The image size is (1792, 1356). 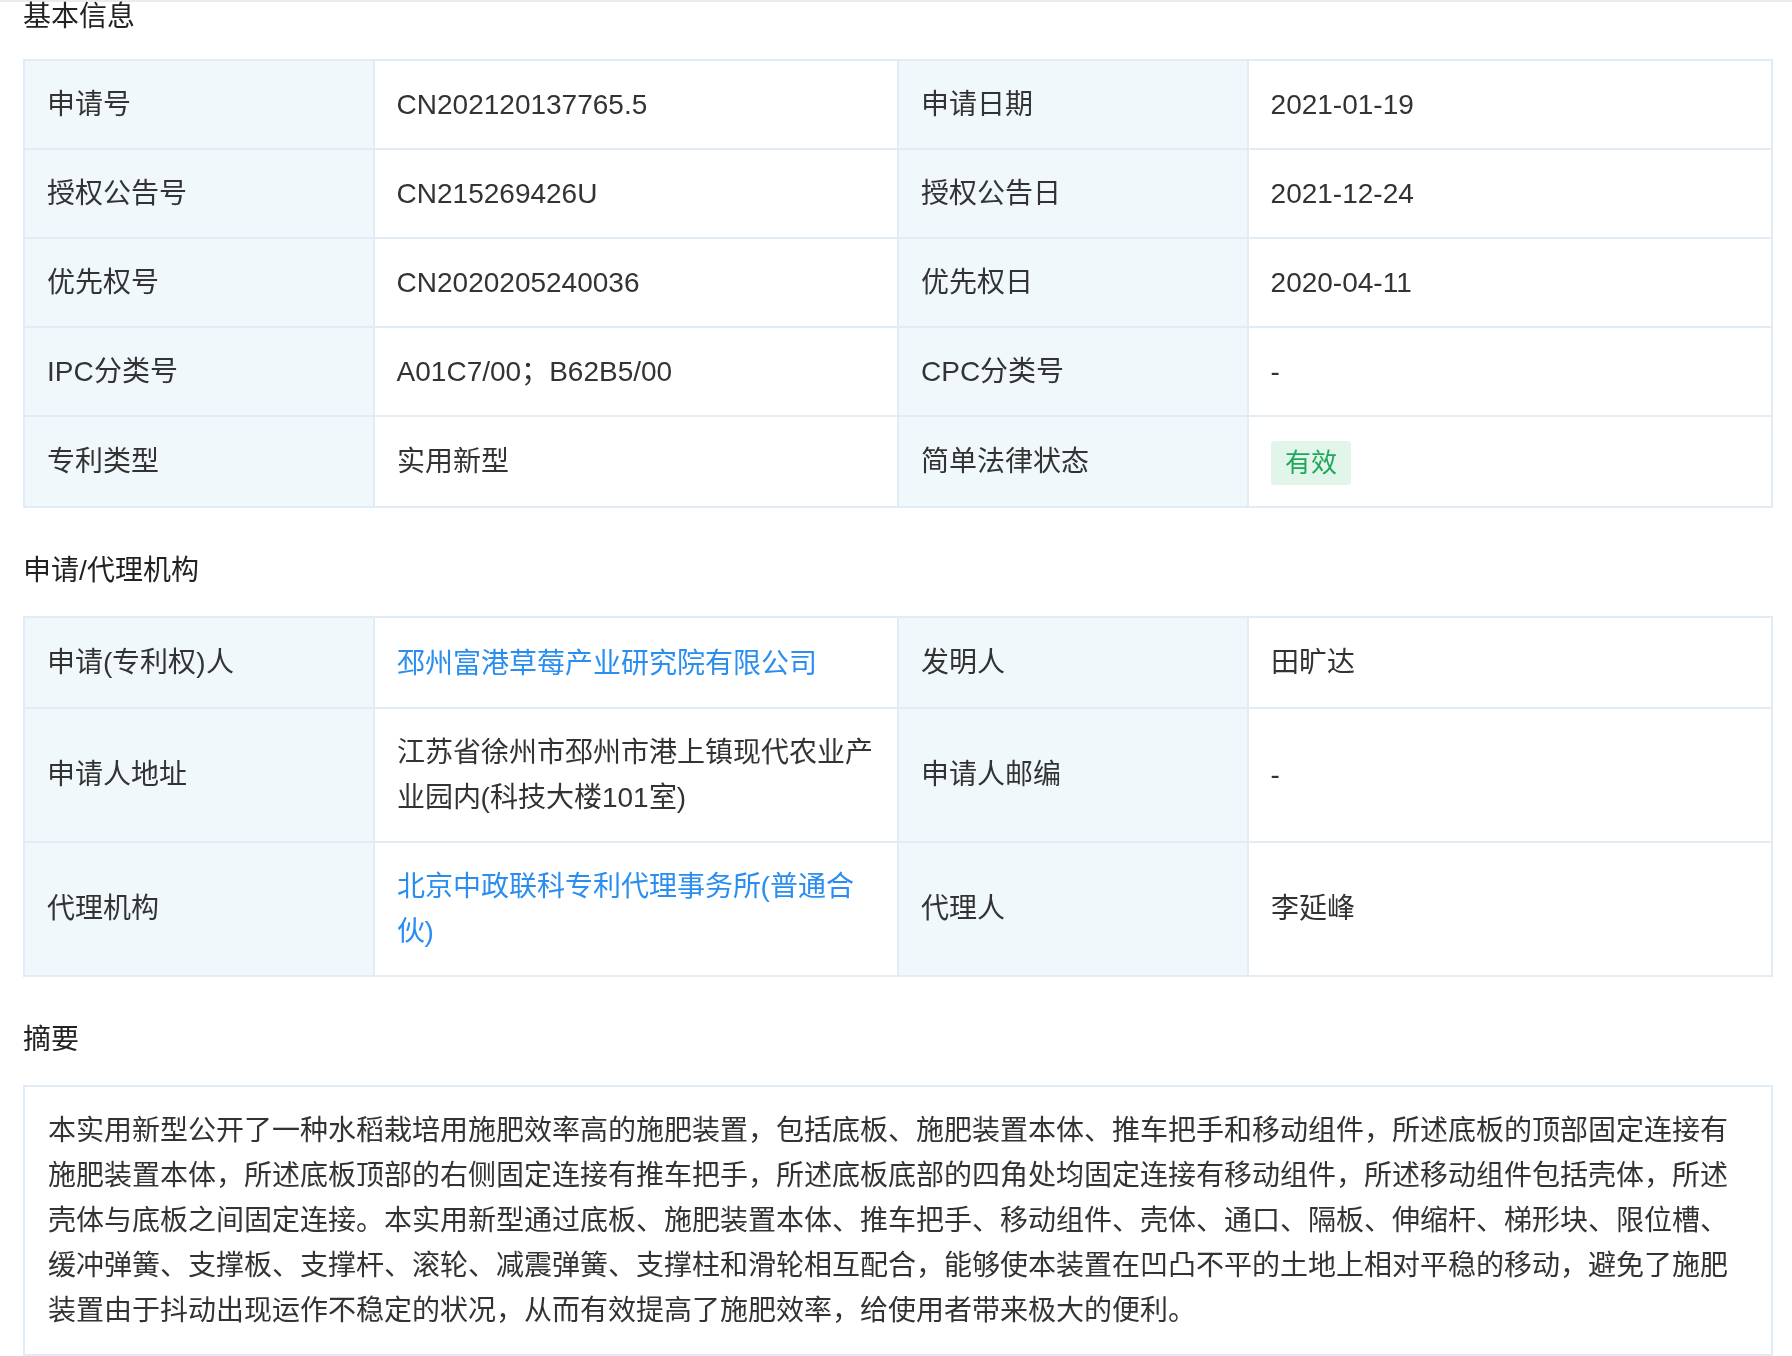 I want to click on field-value: 2021-01-19, so click(x=1509, y=104).